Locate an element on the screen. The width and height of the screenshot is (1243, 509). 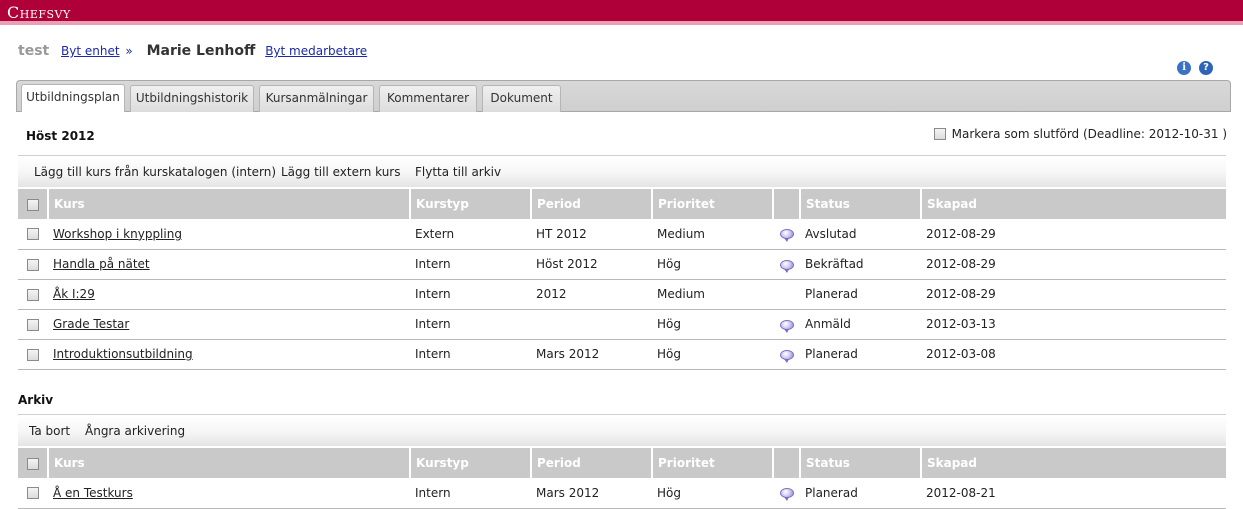
add-external-course-button: Lägg till extern kurs is located at coordinates (340, 172).